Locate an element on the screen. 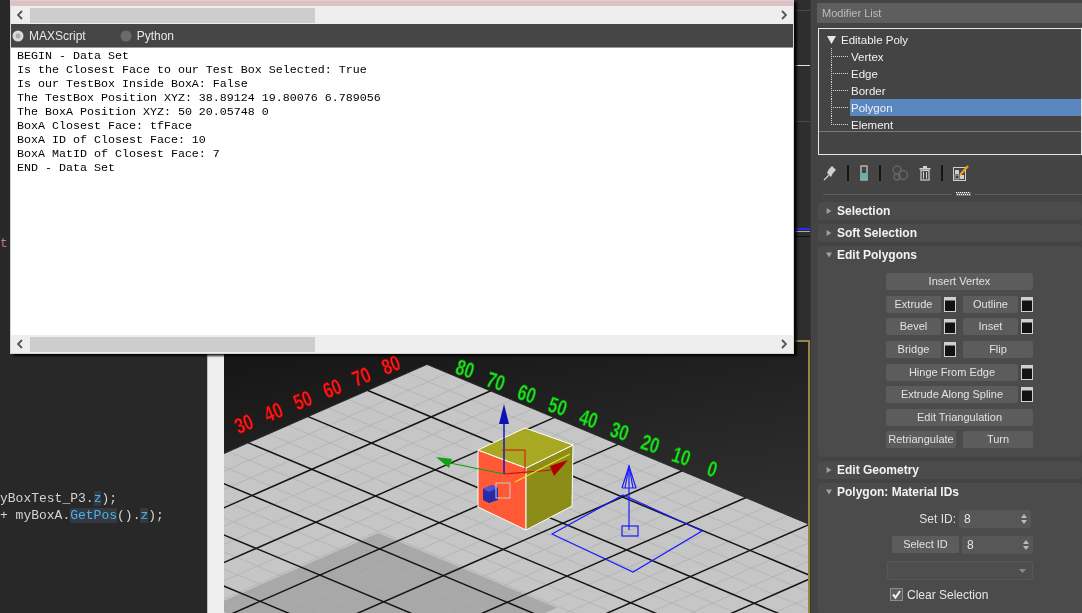 Image resolution: width=1082 pixels, height=613 pixels. command-button: Hinge From Edge is located at coordinates (952, 372).